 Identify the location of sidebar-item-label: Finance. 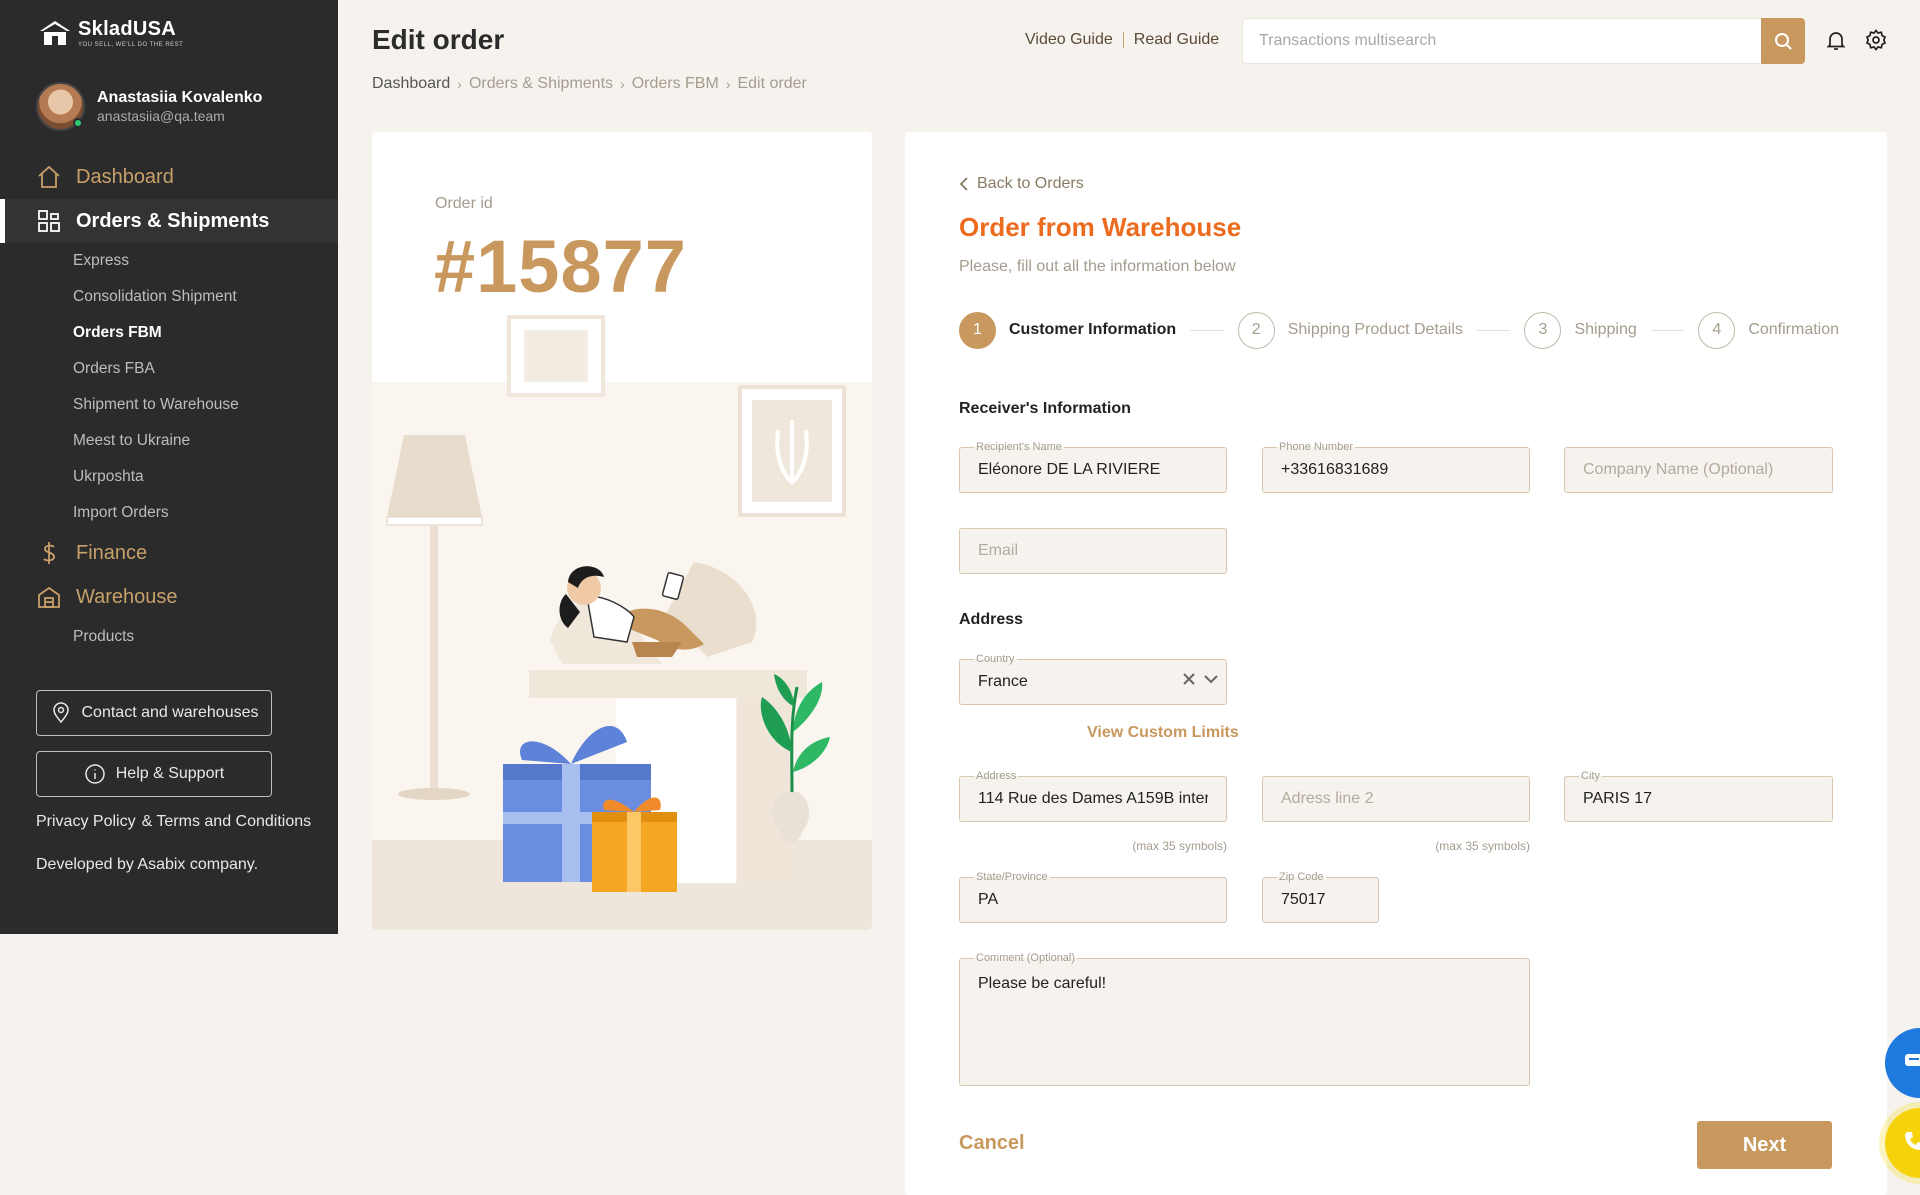
(112, 552).